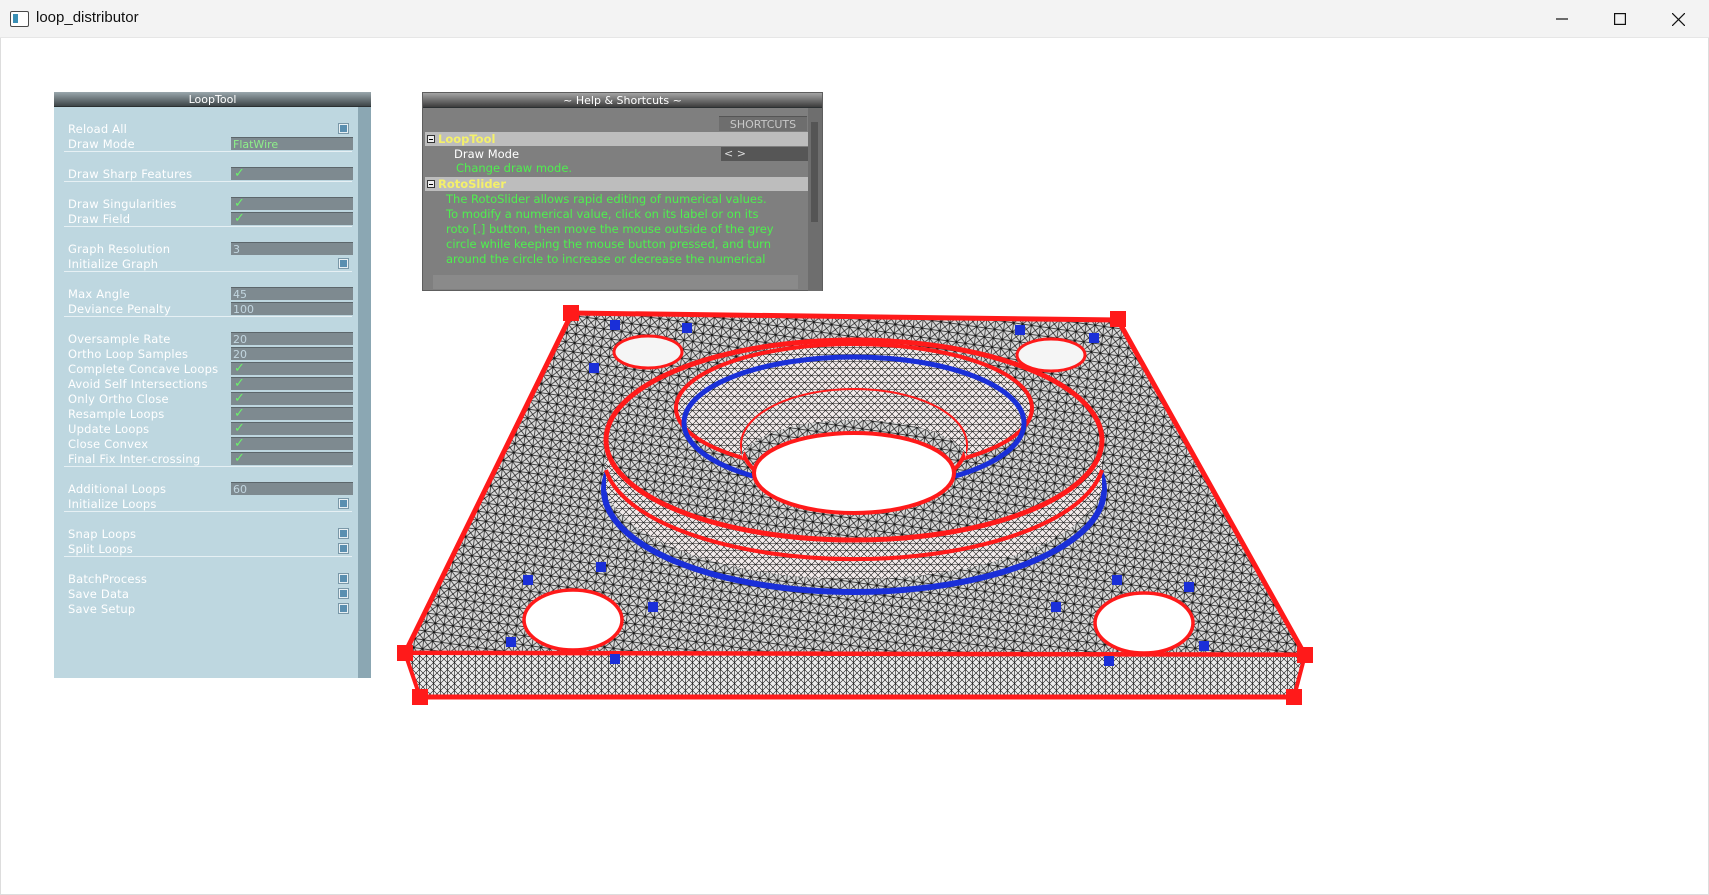 The image size is (1709, 895). Describe the element at coordinates (119, 249) in the screenshot. I see `control-label: Graph Resolution` at that location.